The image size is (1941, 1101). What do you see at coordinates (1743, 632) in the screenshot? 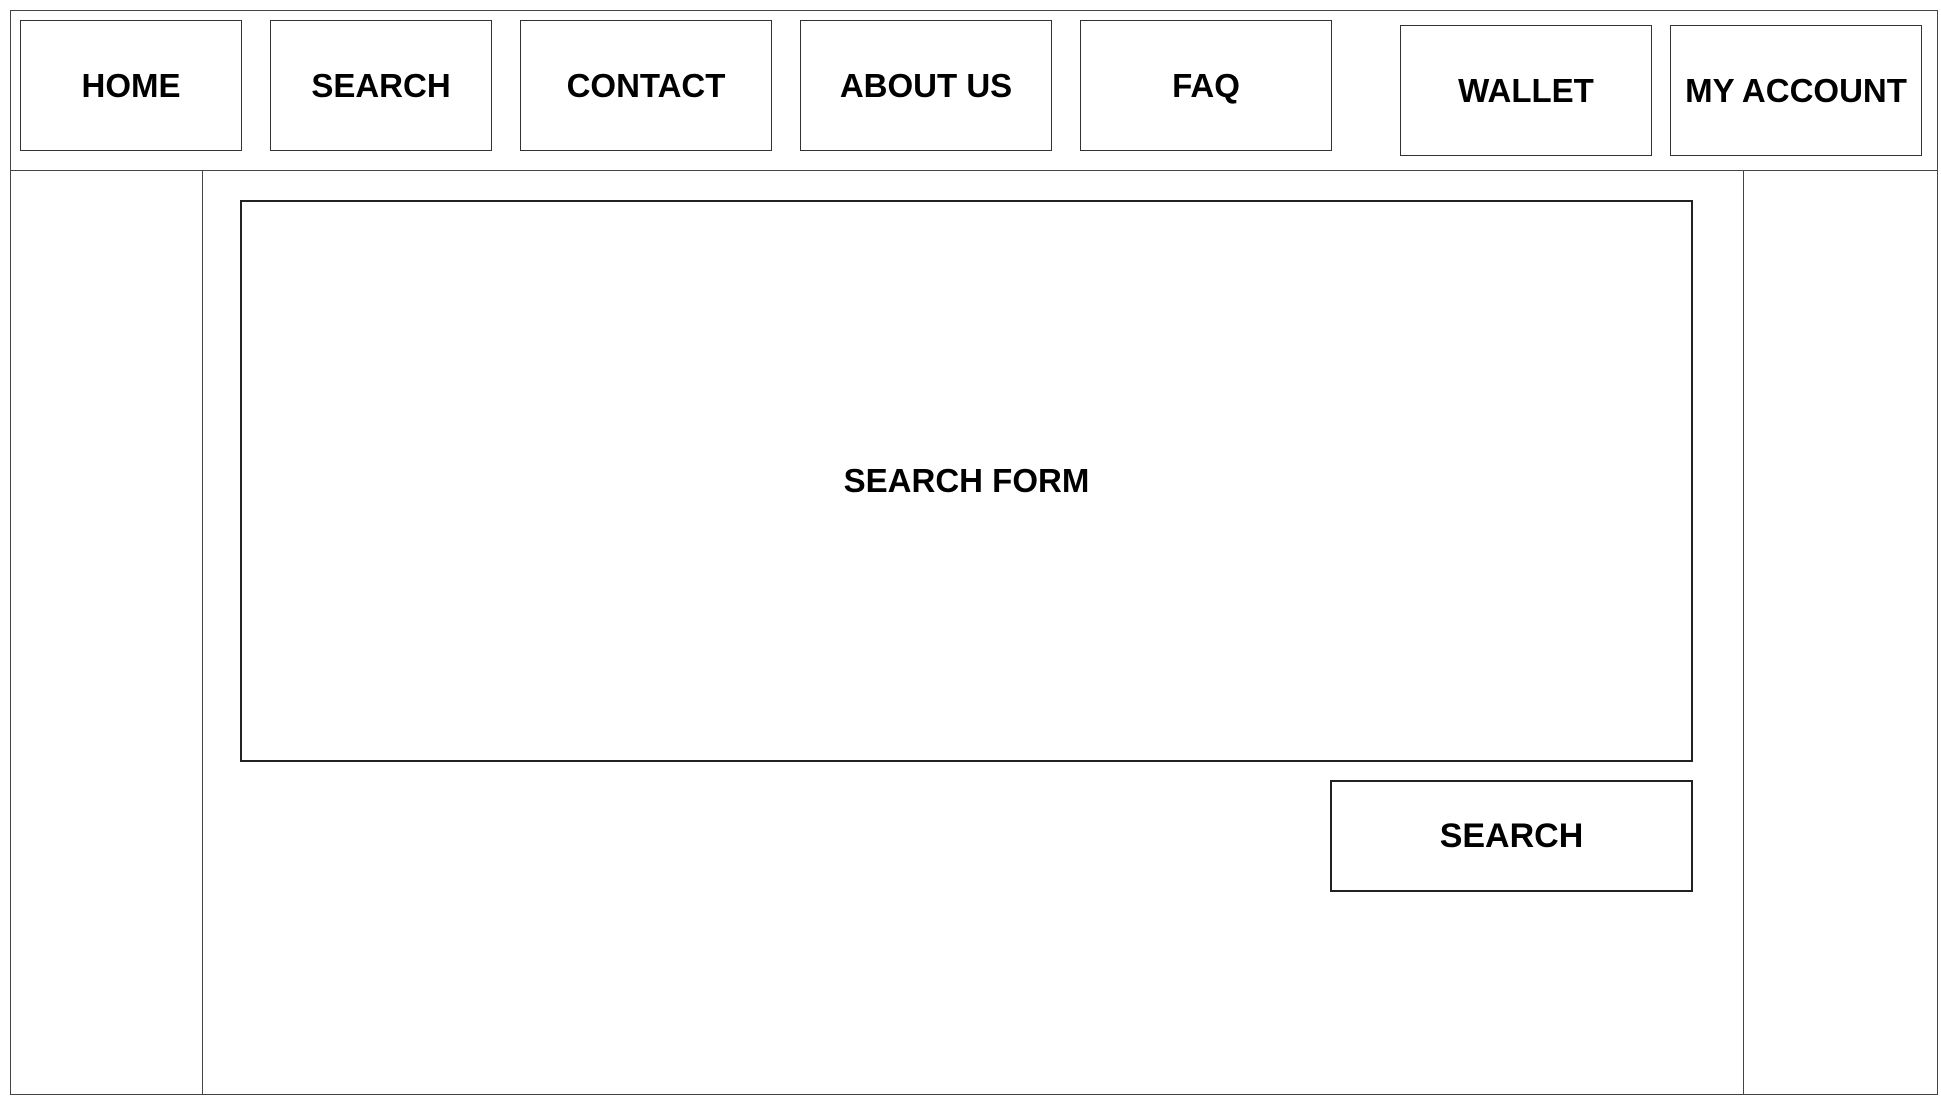
I see `right-sidebar-divider` at bounding box center [1743, 632].